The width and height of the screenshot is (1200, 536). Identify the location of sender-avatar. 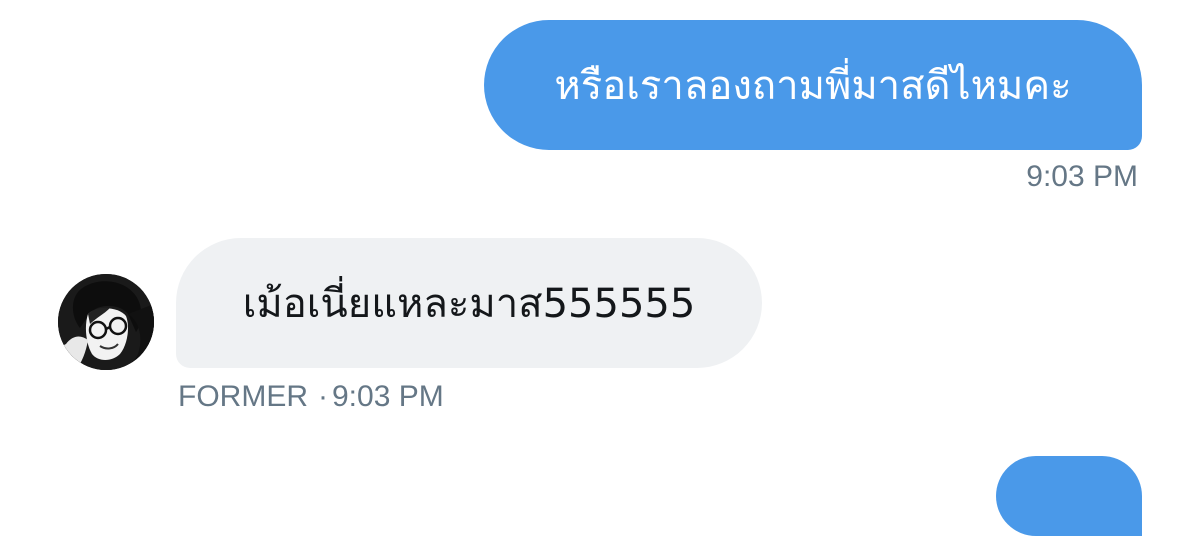
(106, 322).